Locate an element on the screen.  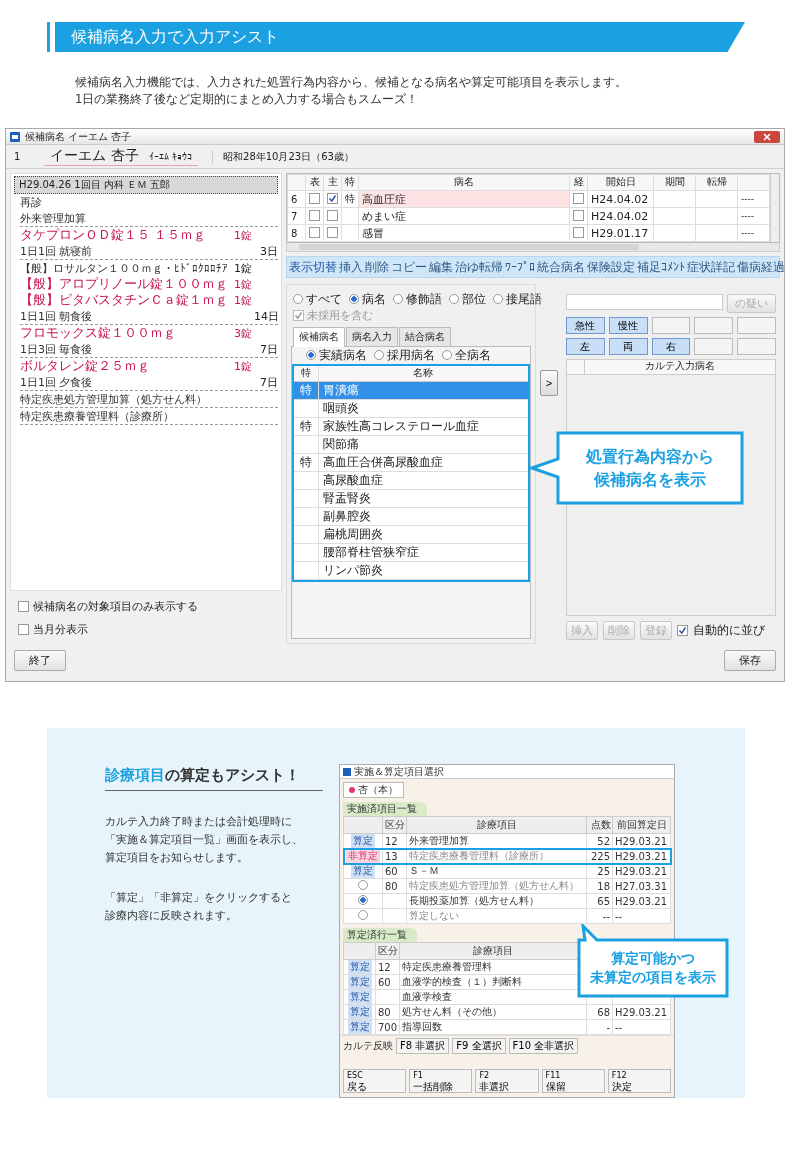
add-button: > is located at coordinates (549, 383).